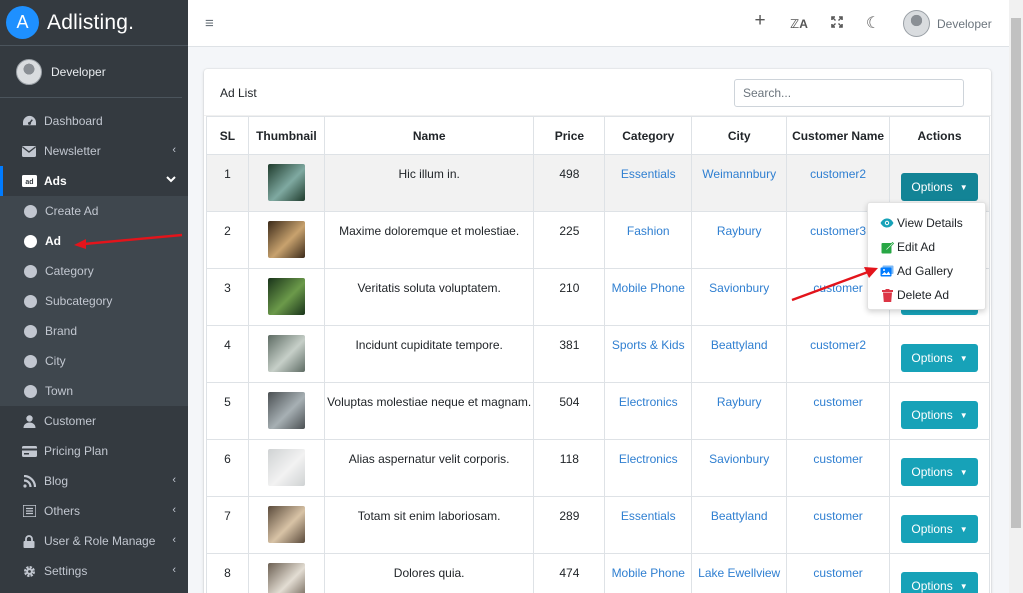  What do you see at coordinates (429, 525) in the screenshot?
I see `name-cell: Totam sit enim laboriosam.` at bounding box center [429, 525].